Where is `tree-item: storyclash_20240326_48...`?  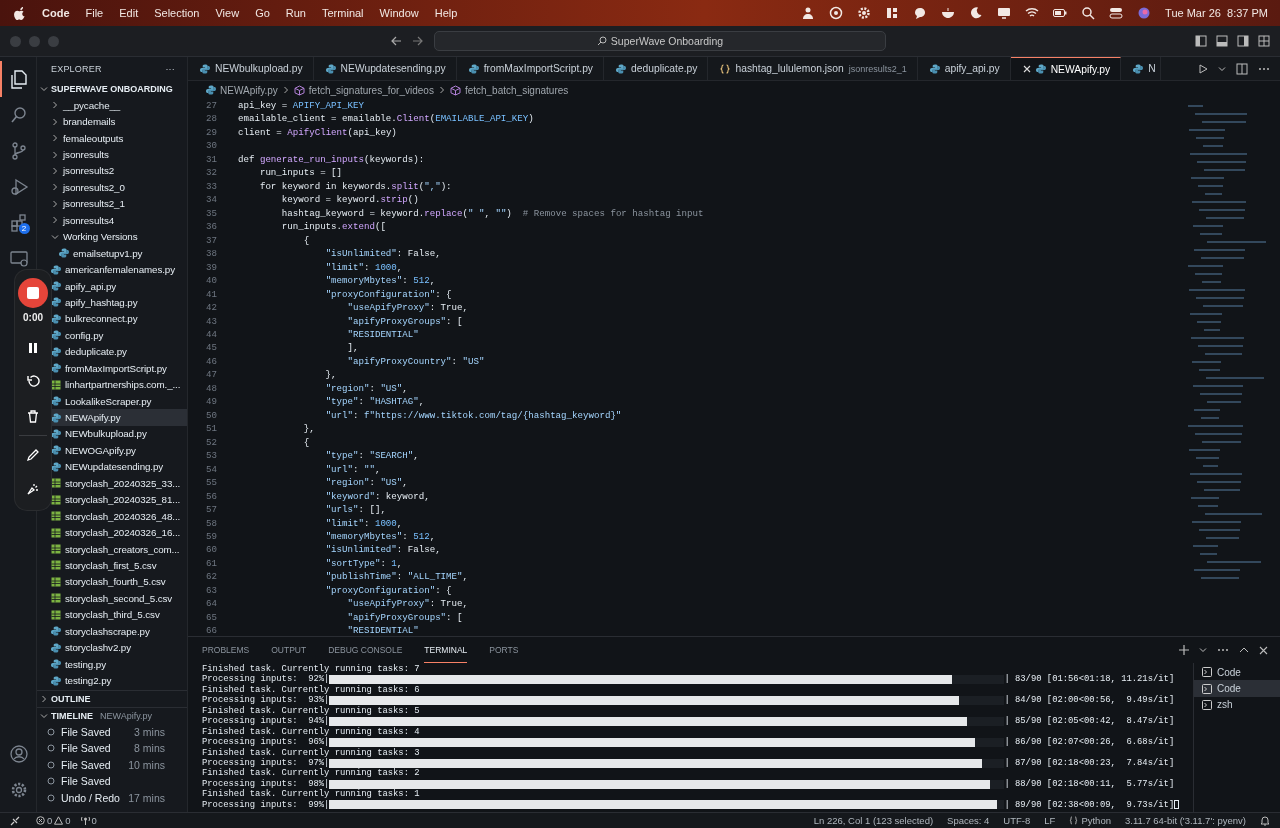
tree-item: storyclash_20240326_48... is located at coordinates (119, 516).